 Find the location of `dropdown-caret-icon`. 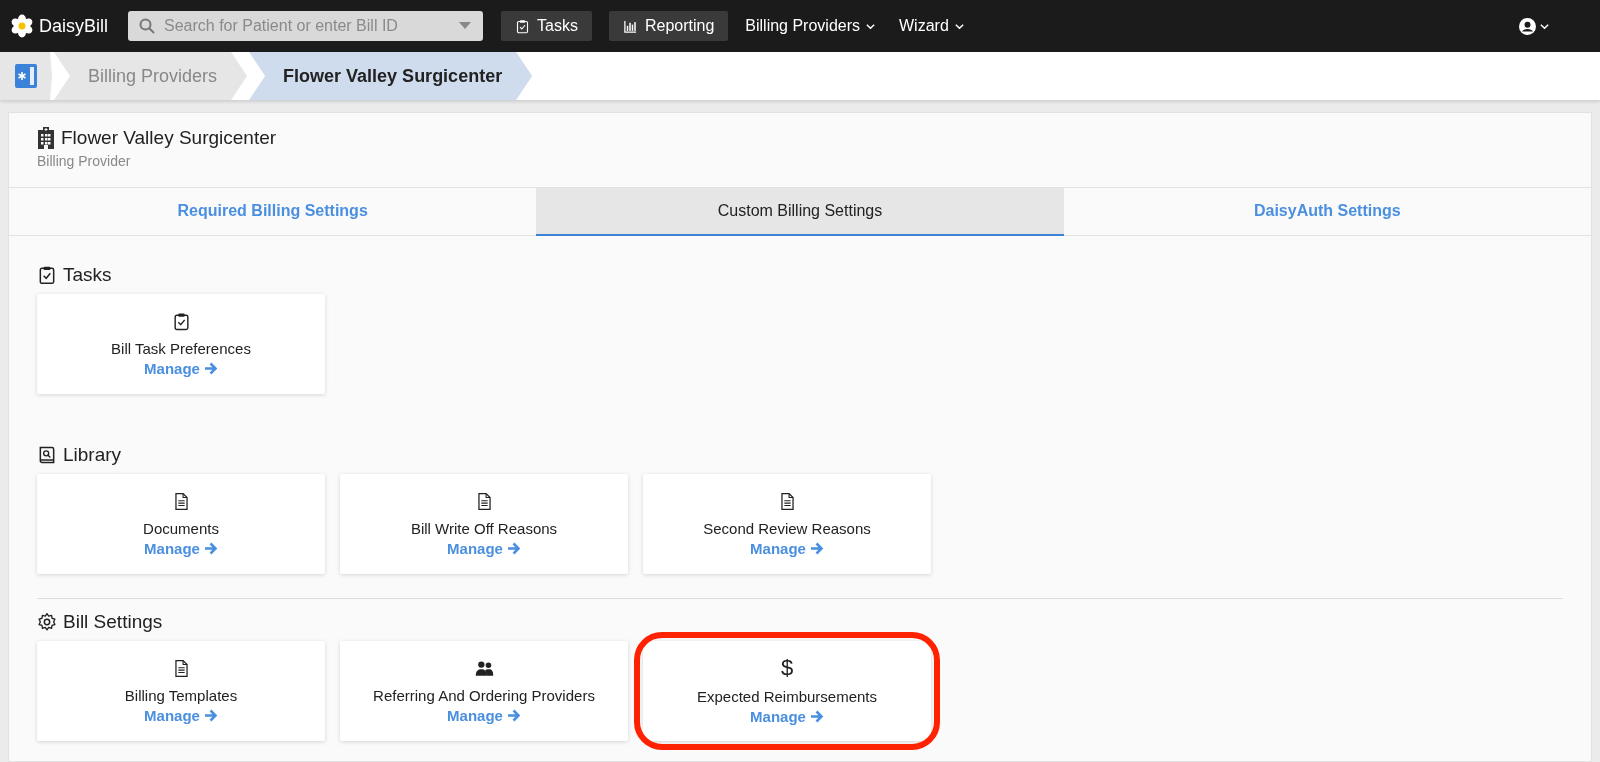

dropdown-caret-icon is located at coordinates (465, 26).